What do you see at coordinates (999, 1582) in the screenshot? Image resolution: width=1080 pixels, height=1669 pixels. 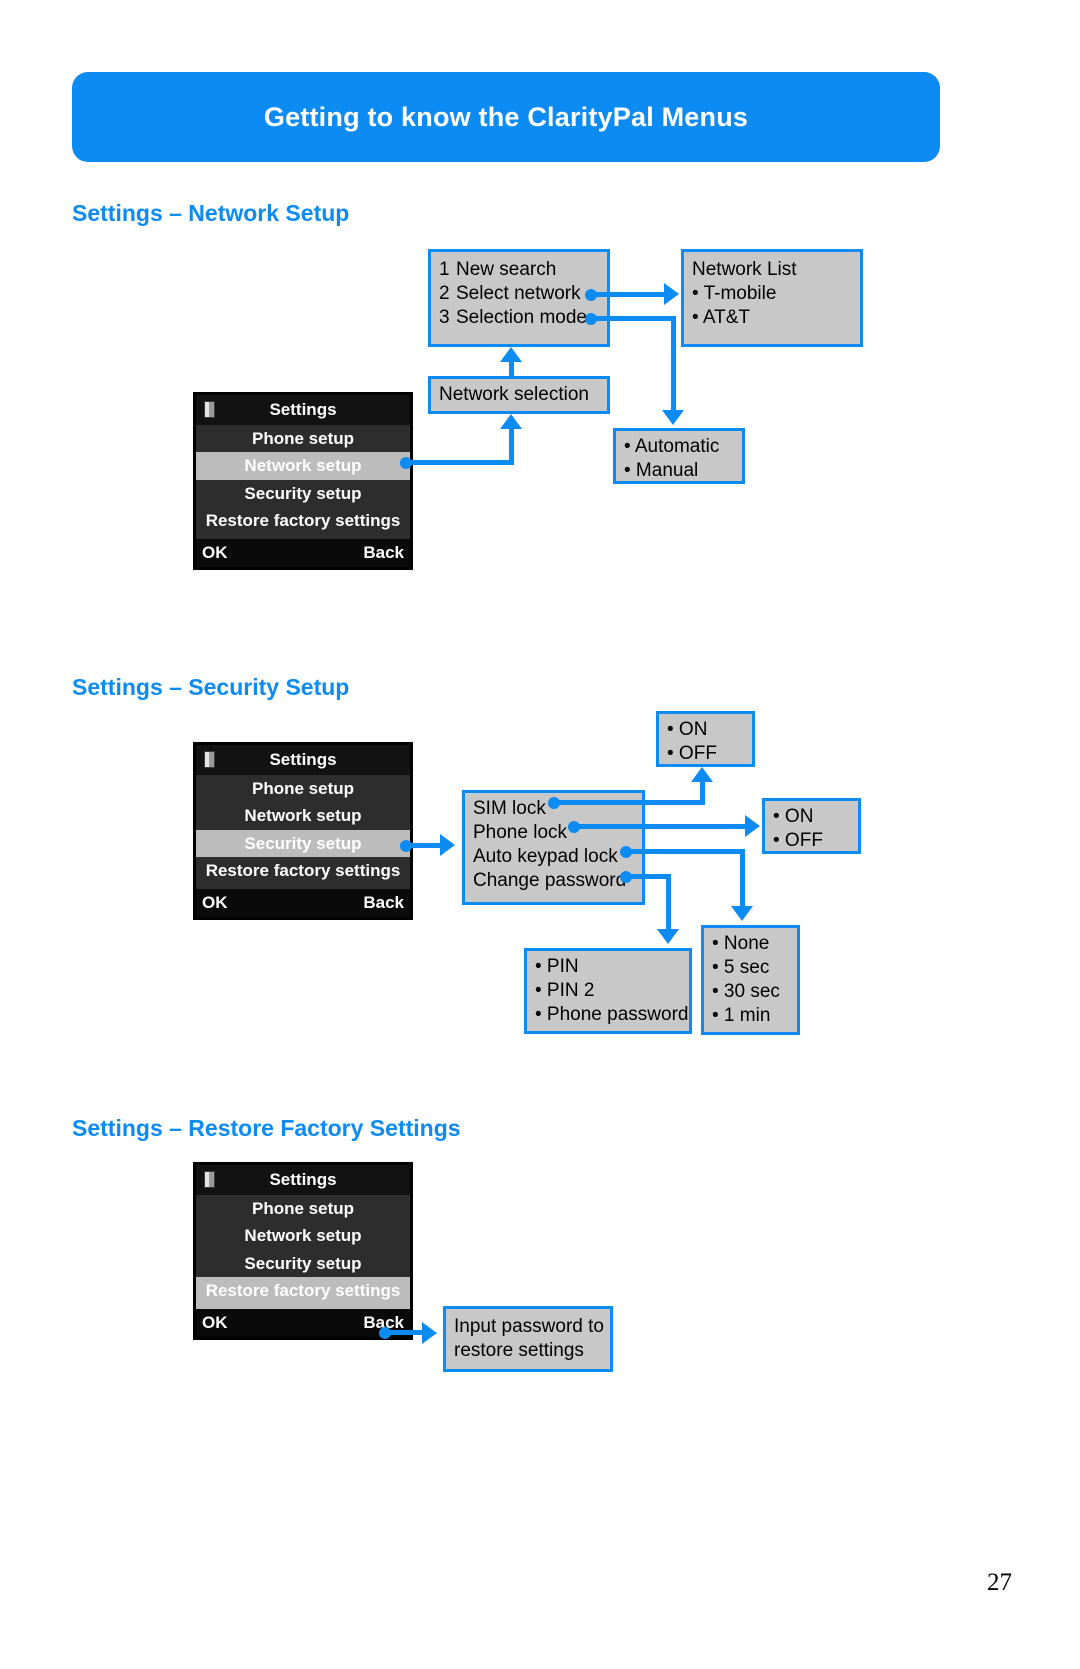 I see `page-number: 27` at bounding box center [999, 1582].